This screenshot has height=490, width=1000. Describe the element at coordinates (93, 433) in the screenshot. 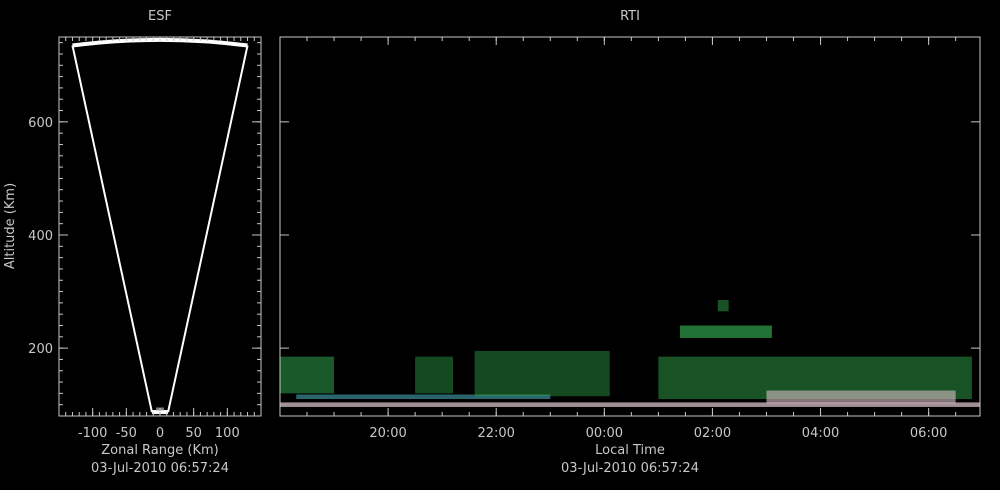

I see `esf-x-tick-label: -100` at that location.